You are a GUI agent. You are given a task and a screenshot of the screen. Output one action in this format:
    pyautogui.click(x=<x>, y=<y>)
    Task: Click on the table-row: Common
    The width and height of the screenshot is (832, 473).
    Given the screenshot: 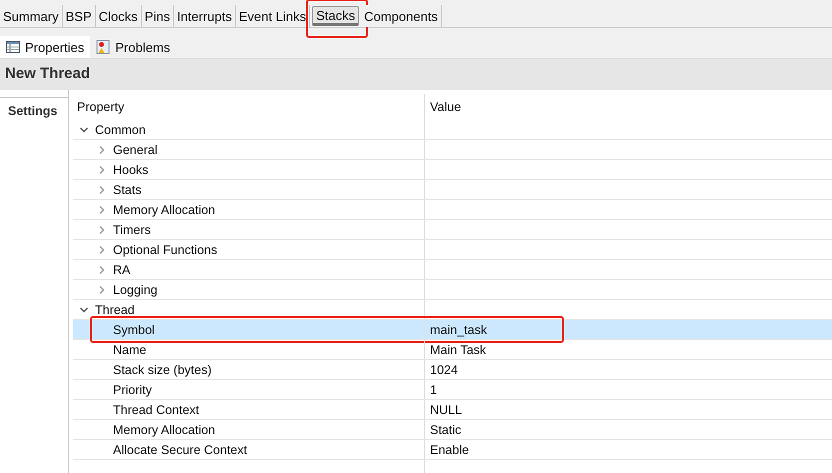 What is the action you would take?
    pyautogui.click(x=452, y=130)
    